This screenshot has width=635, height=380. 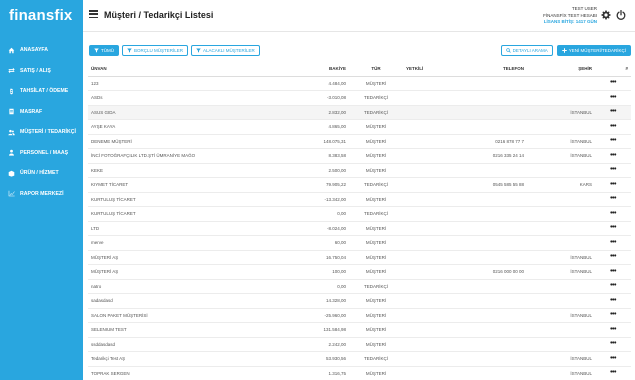 I want to click on detailed-search-button: DETAYLI ARAMA, so click(x=526, y=50).